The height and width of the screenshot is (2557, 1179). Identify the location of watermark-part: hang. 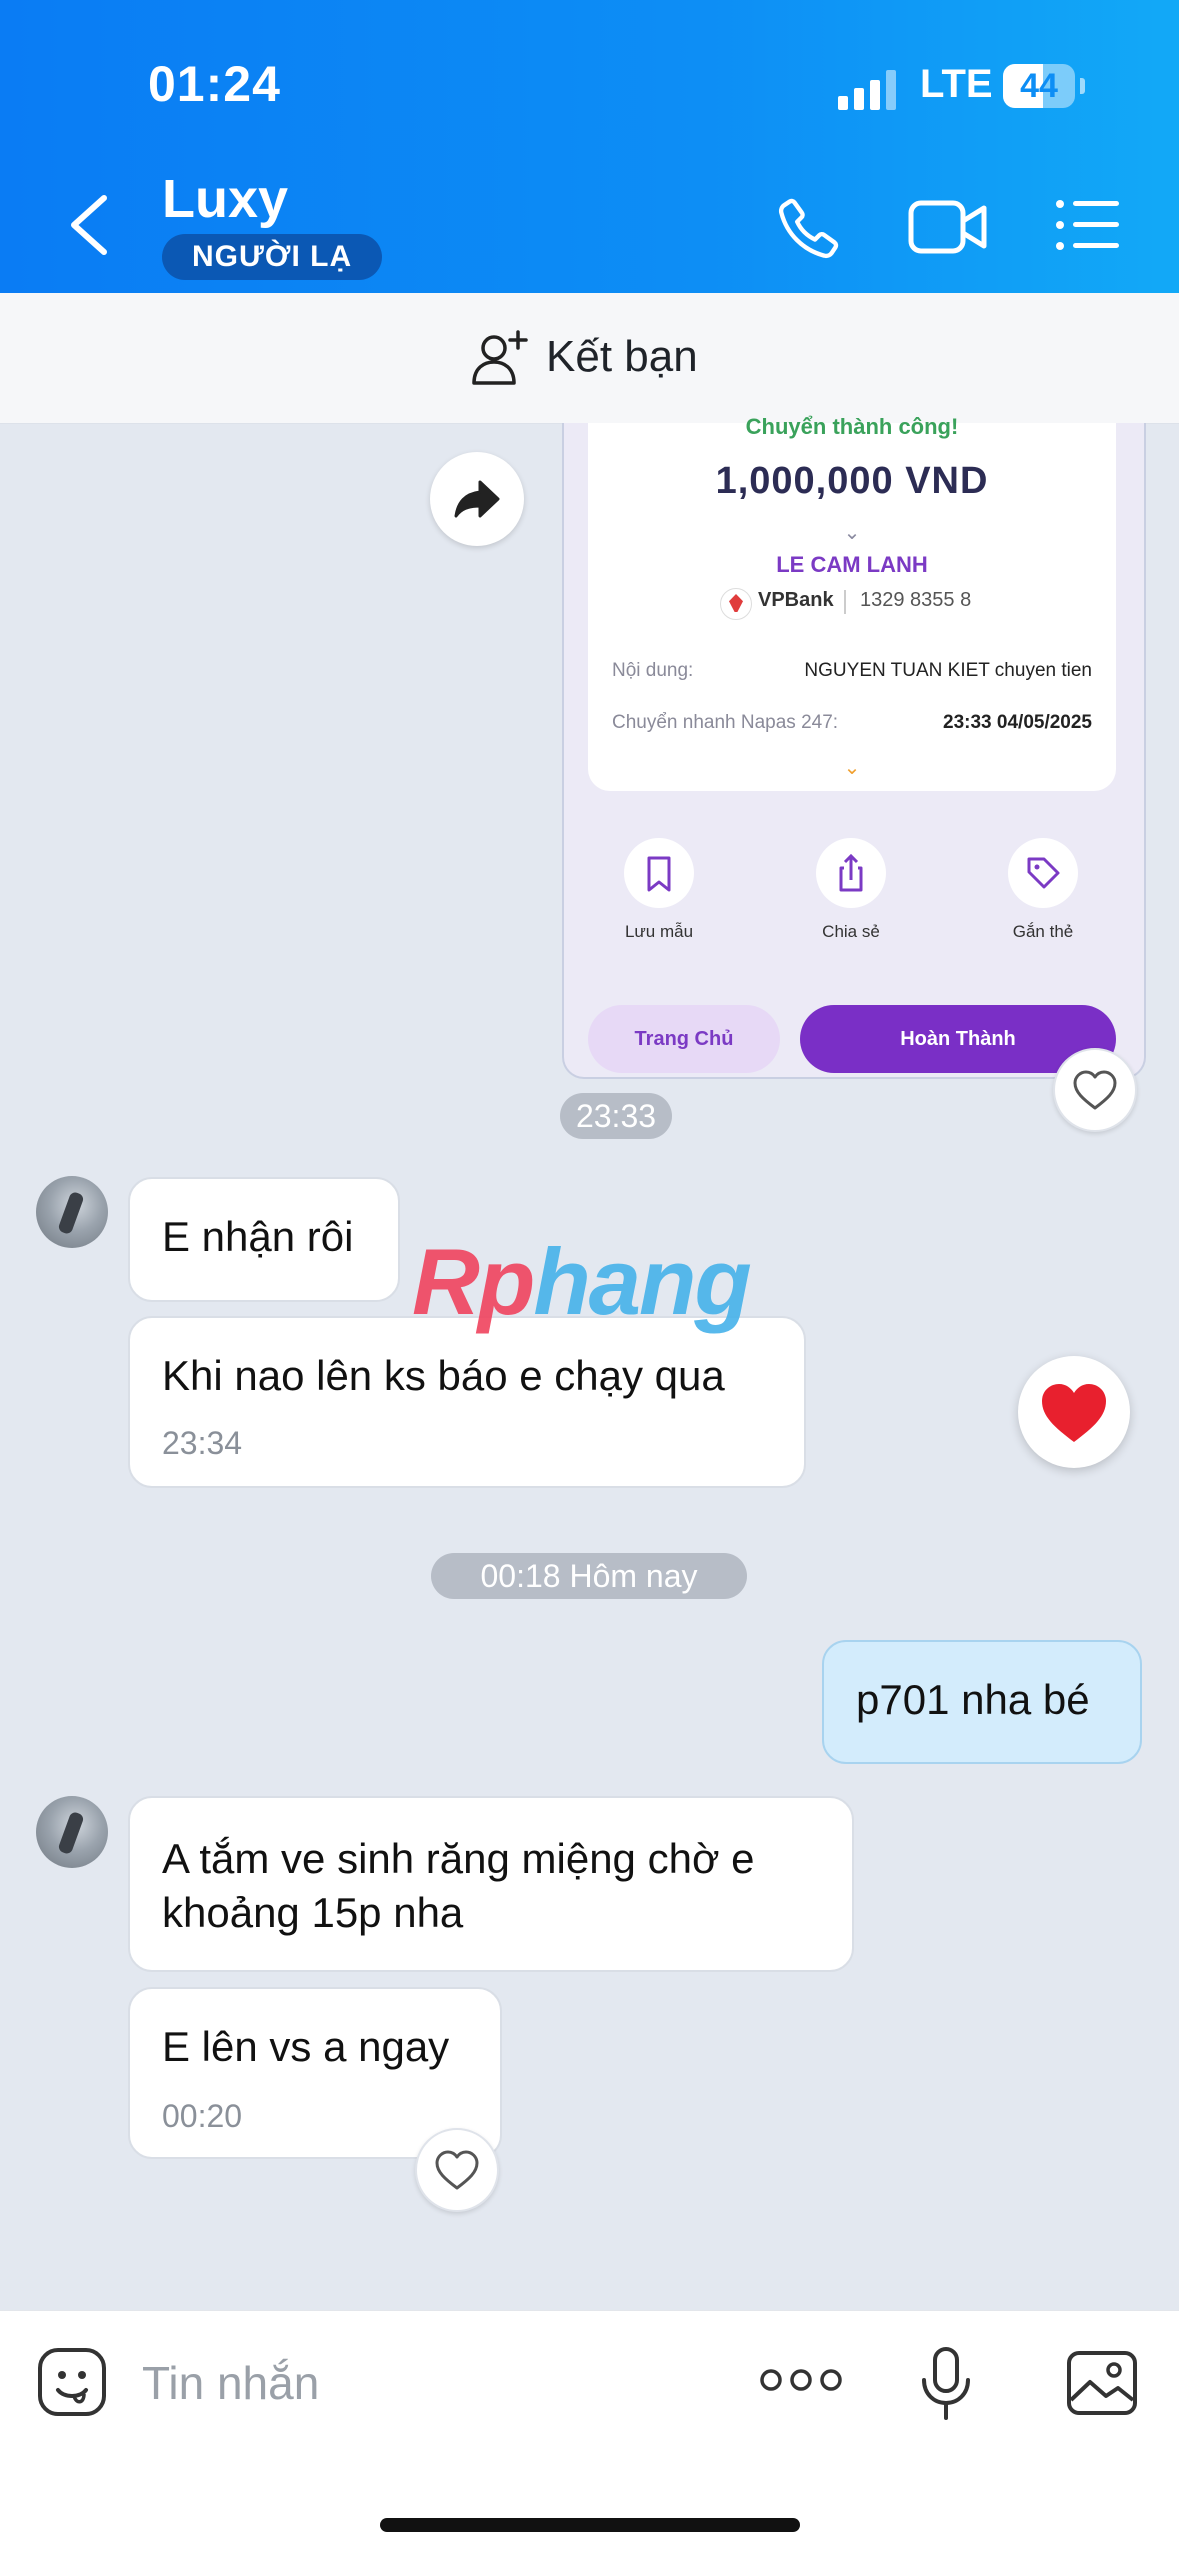
(642, 1281).